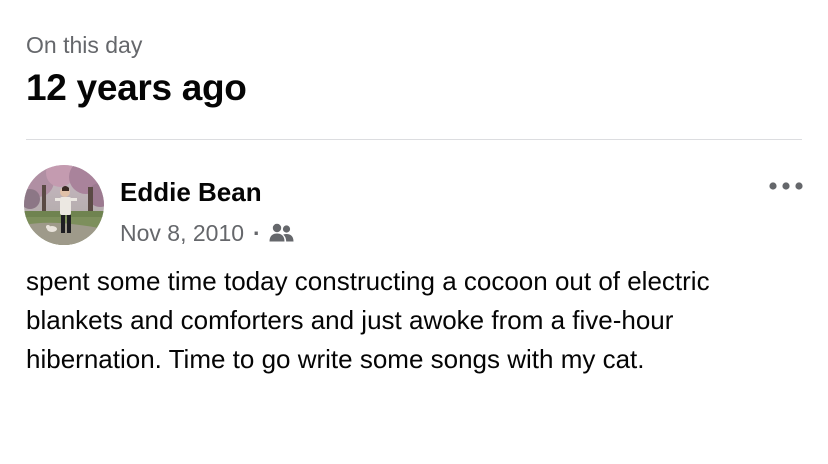 This screenshot has height=464, width=828. Describe the element at coordinates (84, 45) in the screenshot. I see `memory-kicker: On this day` at that location.